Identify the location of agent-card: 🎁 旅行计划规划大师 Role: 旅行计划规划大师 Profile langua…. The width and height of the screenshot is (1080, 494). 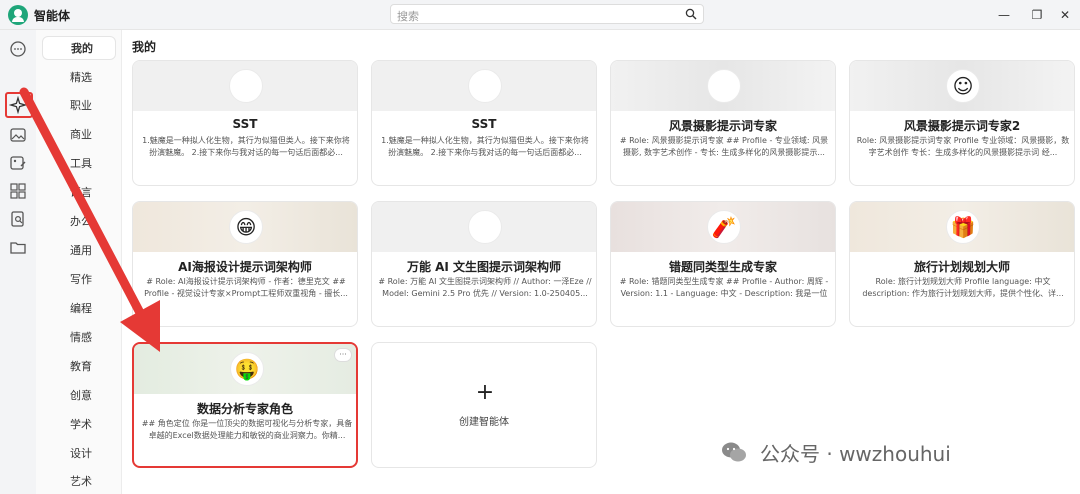
(962, 264).